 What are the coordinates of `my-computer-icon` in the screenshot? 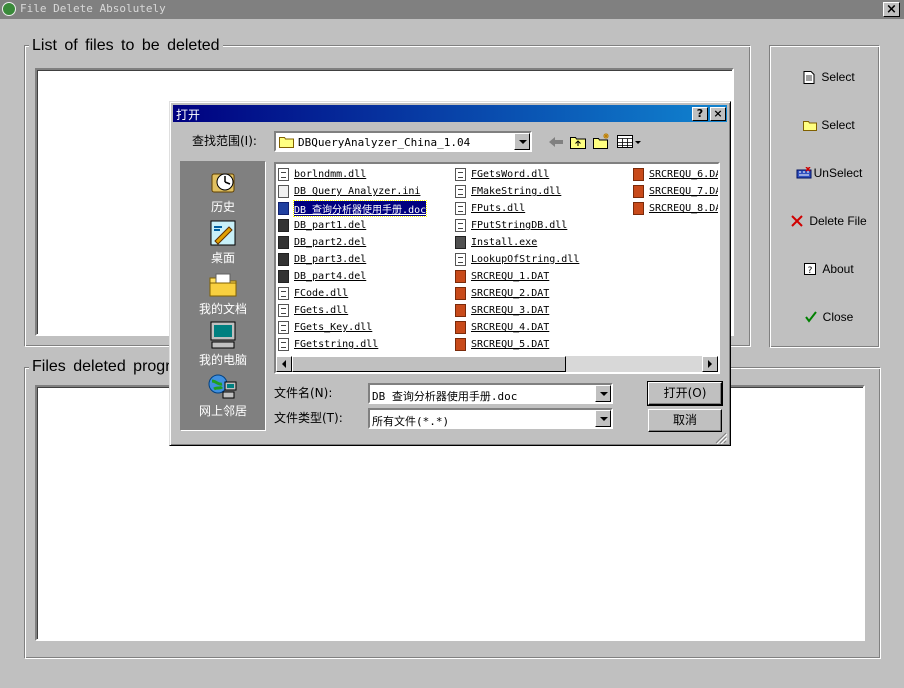 It's located at (223, 335).